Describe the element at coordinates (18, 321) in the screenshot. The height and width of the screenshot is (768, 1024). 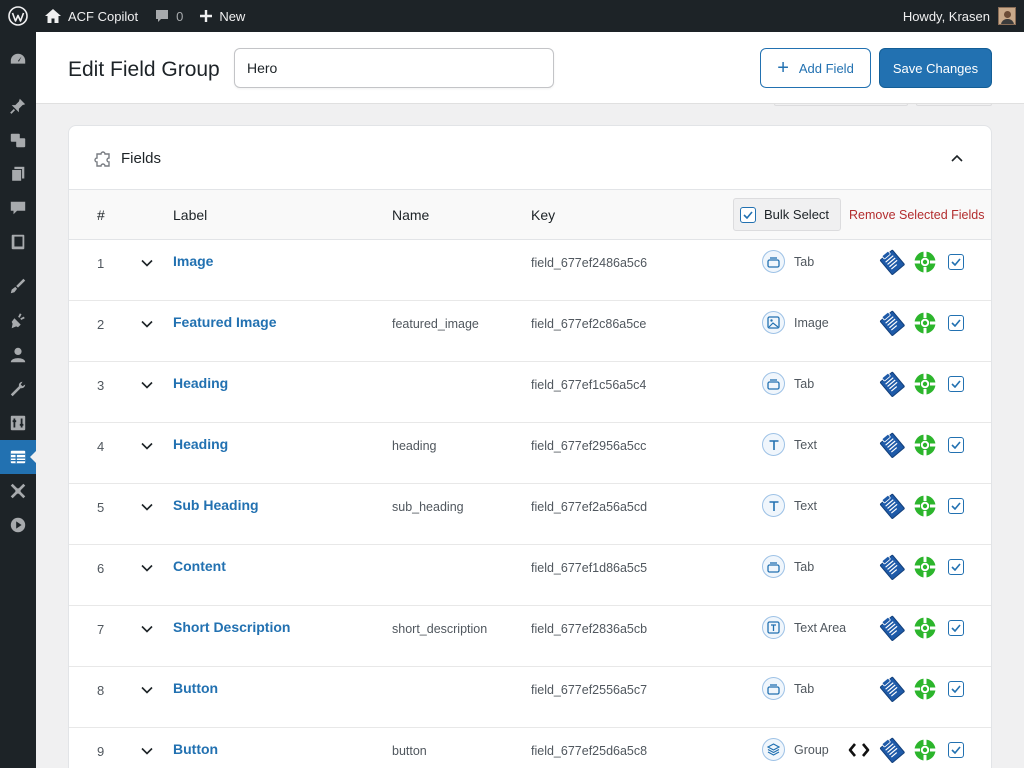
I see `plugins-icon` at that location.